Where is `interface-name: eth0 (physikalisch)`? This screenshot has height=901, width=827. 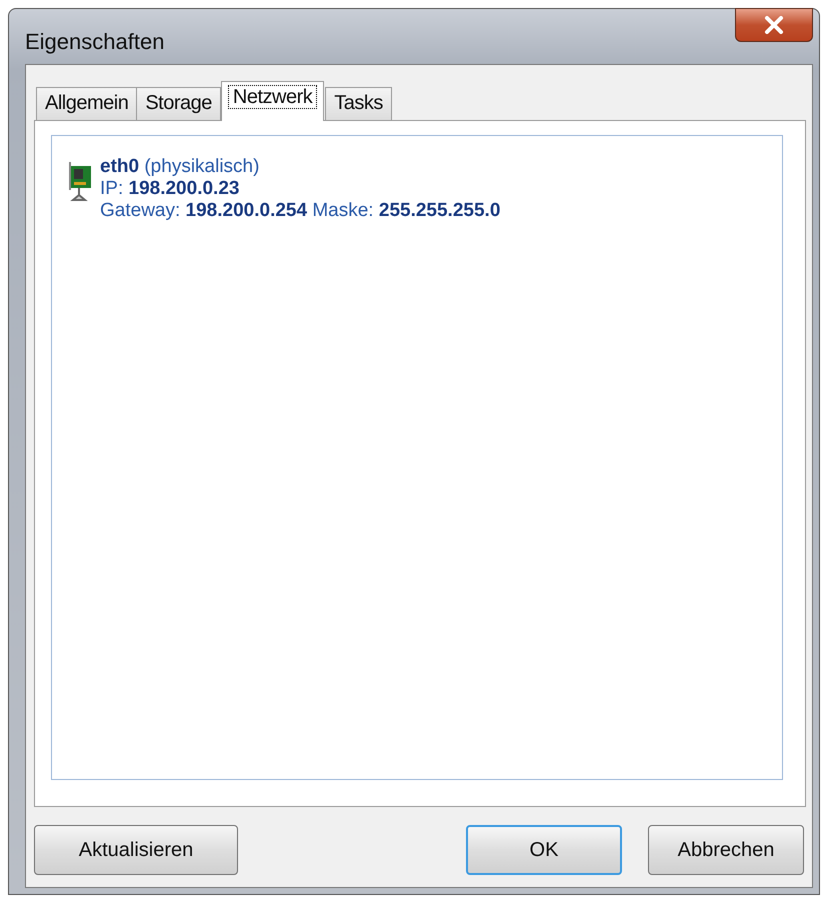
interface-name: eth0 (physikalisch) is located at coordinates (180, 167).